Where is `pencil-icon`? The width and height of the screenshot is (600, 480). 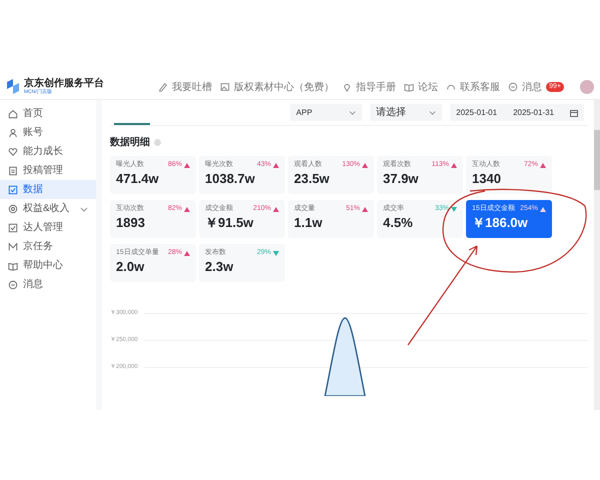
pencil-icon is located at coordinates (163, 87).